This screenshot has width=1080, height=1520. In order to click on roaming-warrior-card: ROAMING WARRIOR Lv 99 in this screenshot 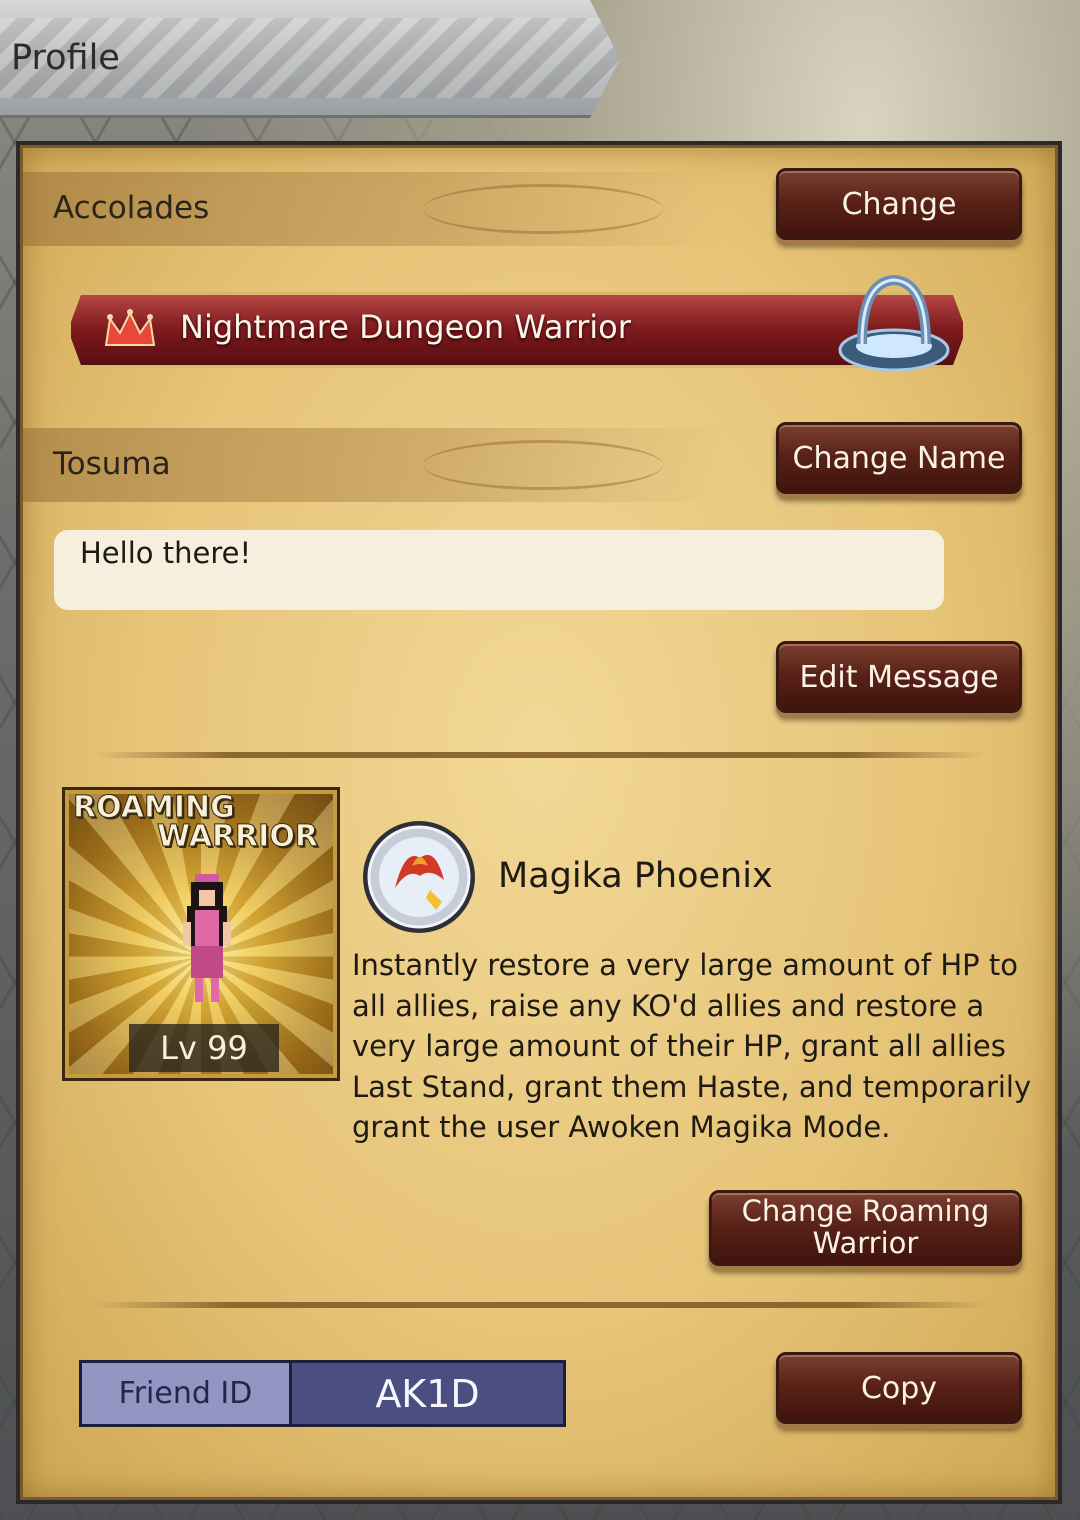, I will do `click(201, 934)`.